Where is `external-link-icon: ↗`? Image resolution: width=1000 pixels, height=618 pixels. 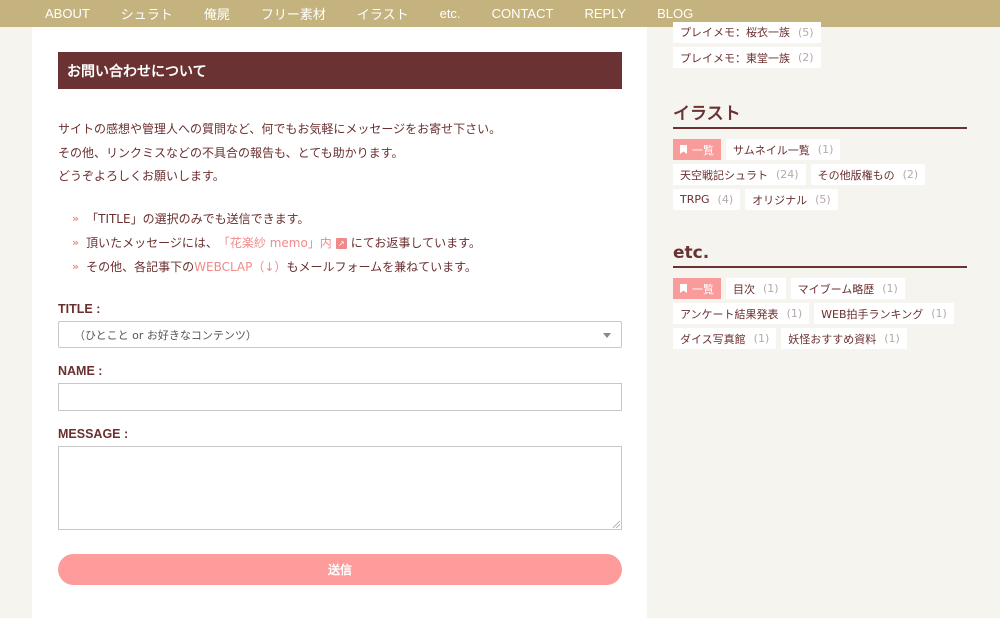
external-link-icon: ↗ is located at coordinates (341, 243).